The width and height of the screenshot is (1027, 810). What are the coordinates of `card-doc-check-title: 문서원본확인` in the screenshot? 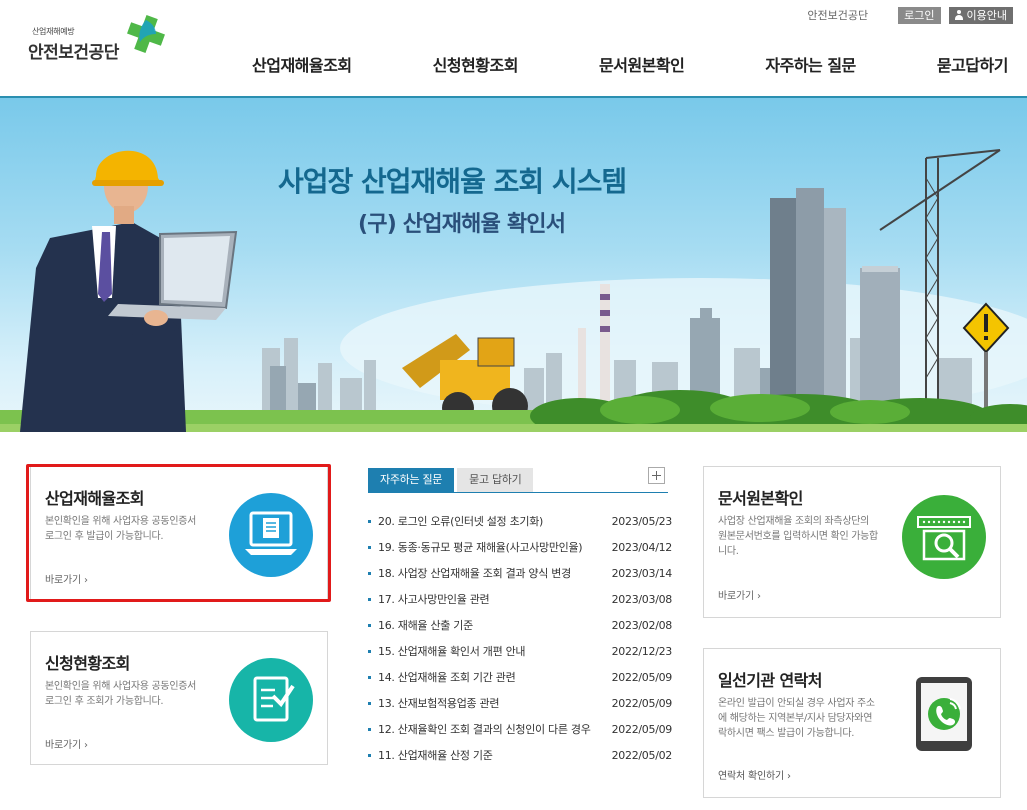 It's located at (760, 498).